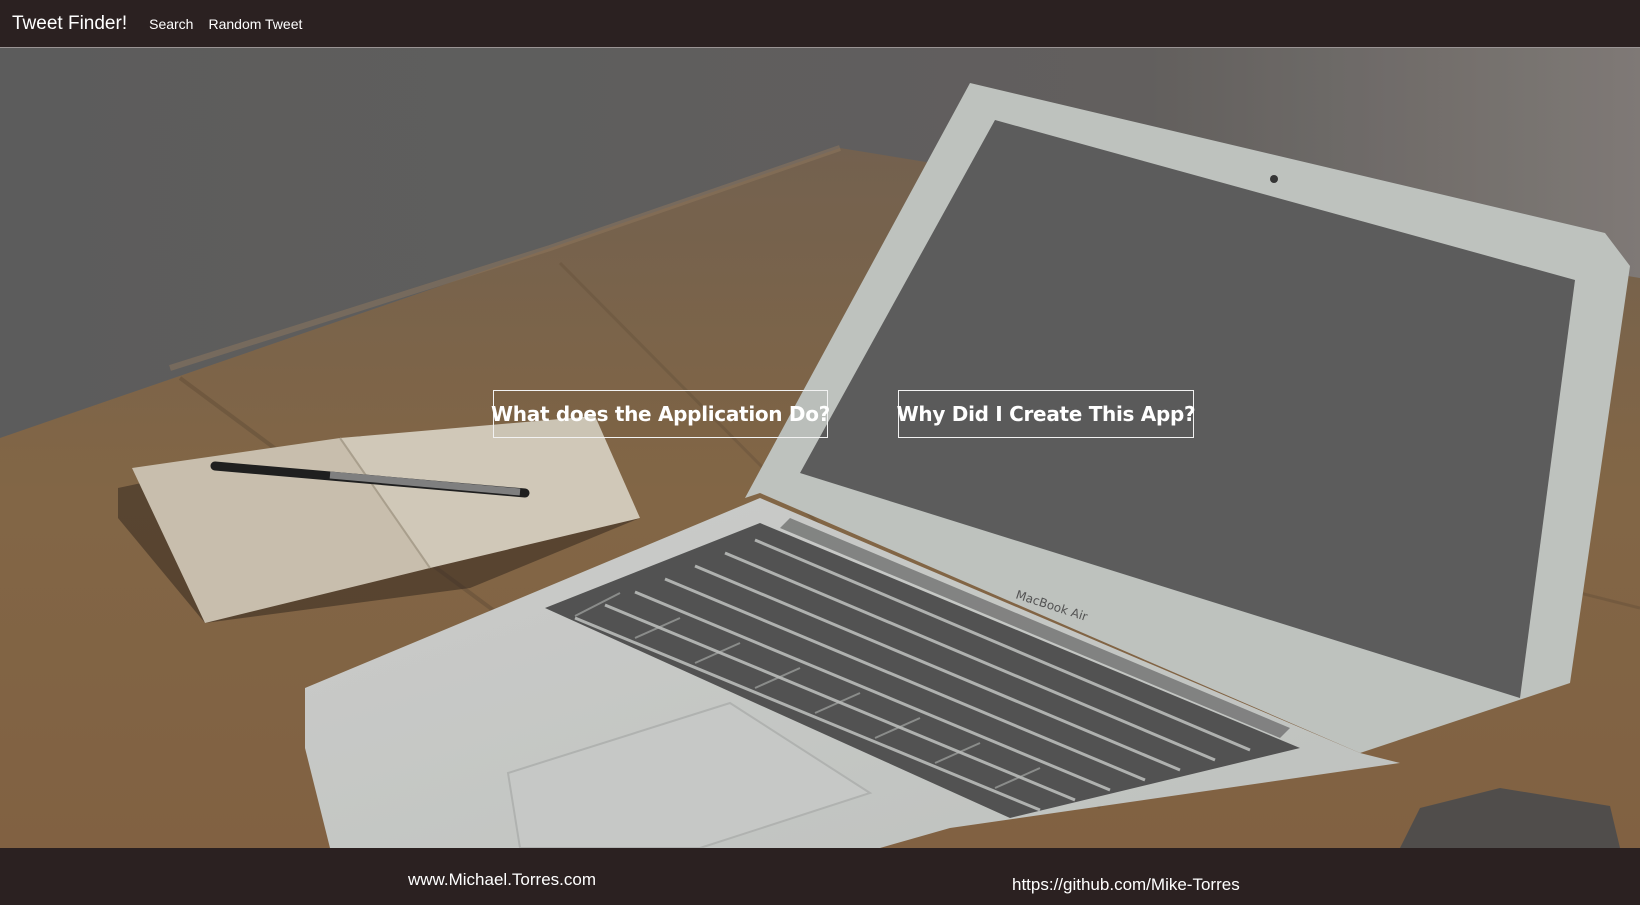 This screenshot has width=1640, height=905. What do you see at coordinates (1126, 885) in the screenshot?
I see `footer-github-link: https://github.com/Mike-Torres` at bounding box center [1126, 885].